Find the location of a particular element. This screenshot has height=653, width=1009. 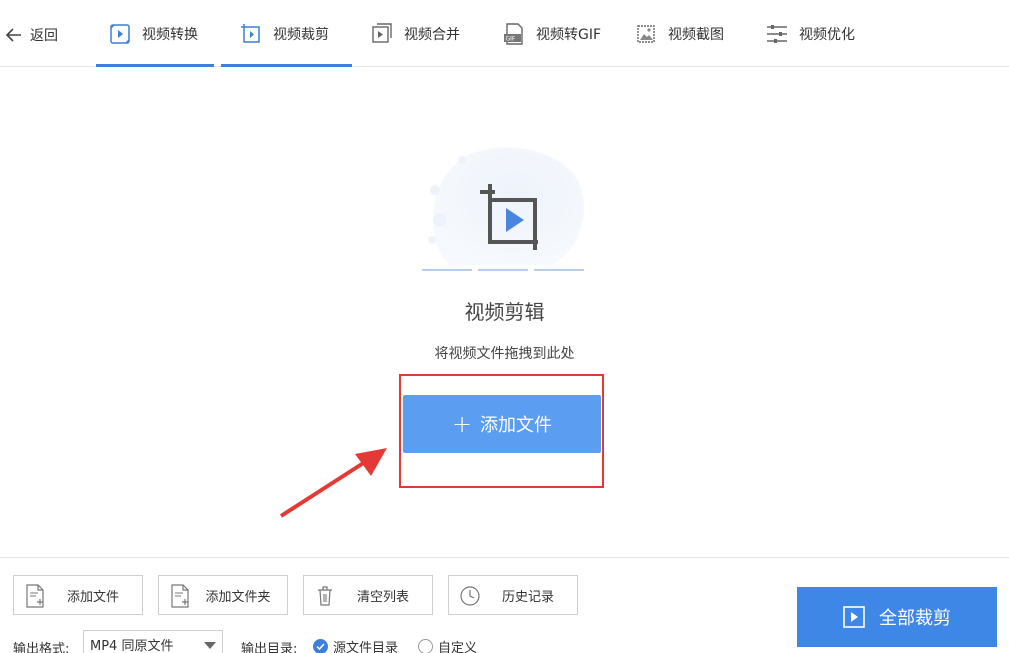

add-file-label: 添加文件 is located at coordinates (516, 425).